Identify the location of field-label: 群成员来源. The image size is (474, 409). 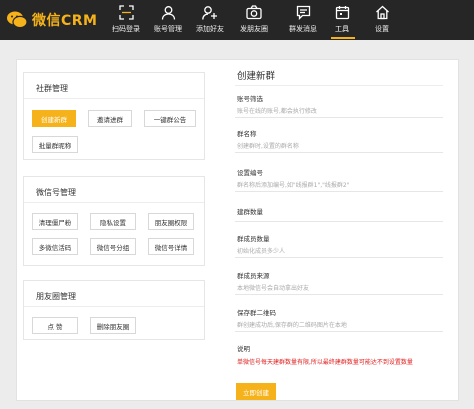
(253, 276).